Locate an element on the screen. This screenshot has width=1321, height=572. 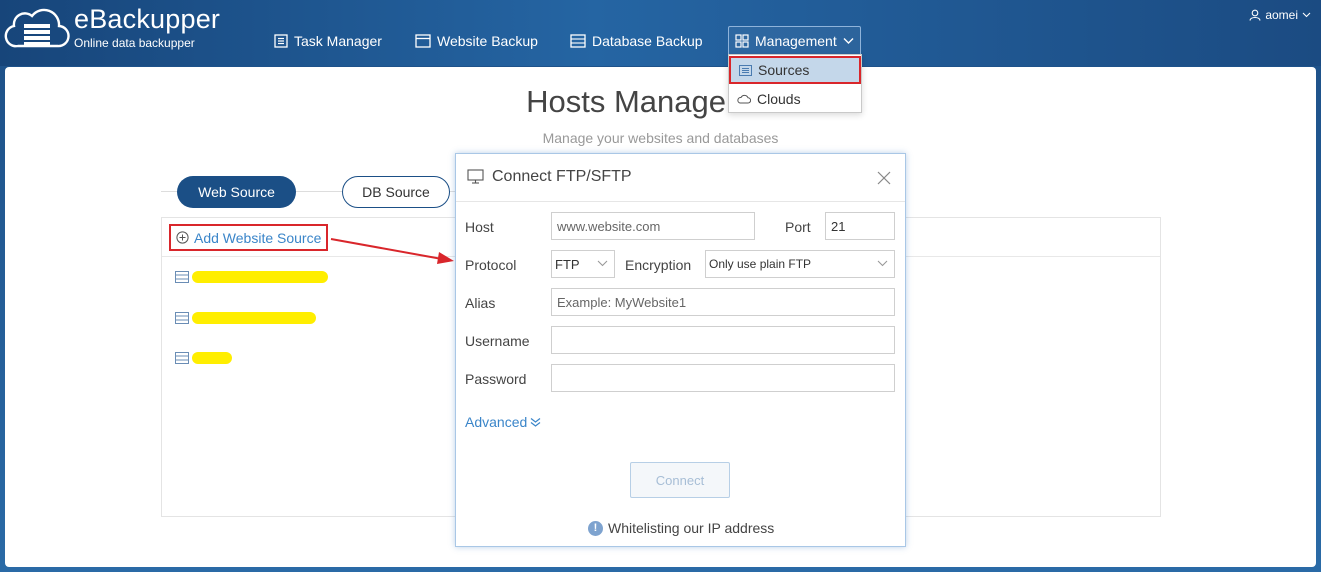
password-input is located at coordinates (723, 378).